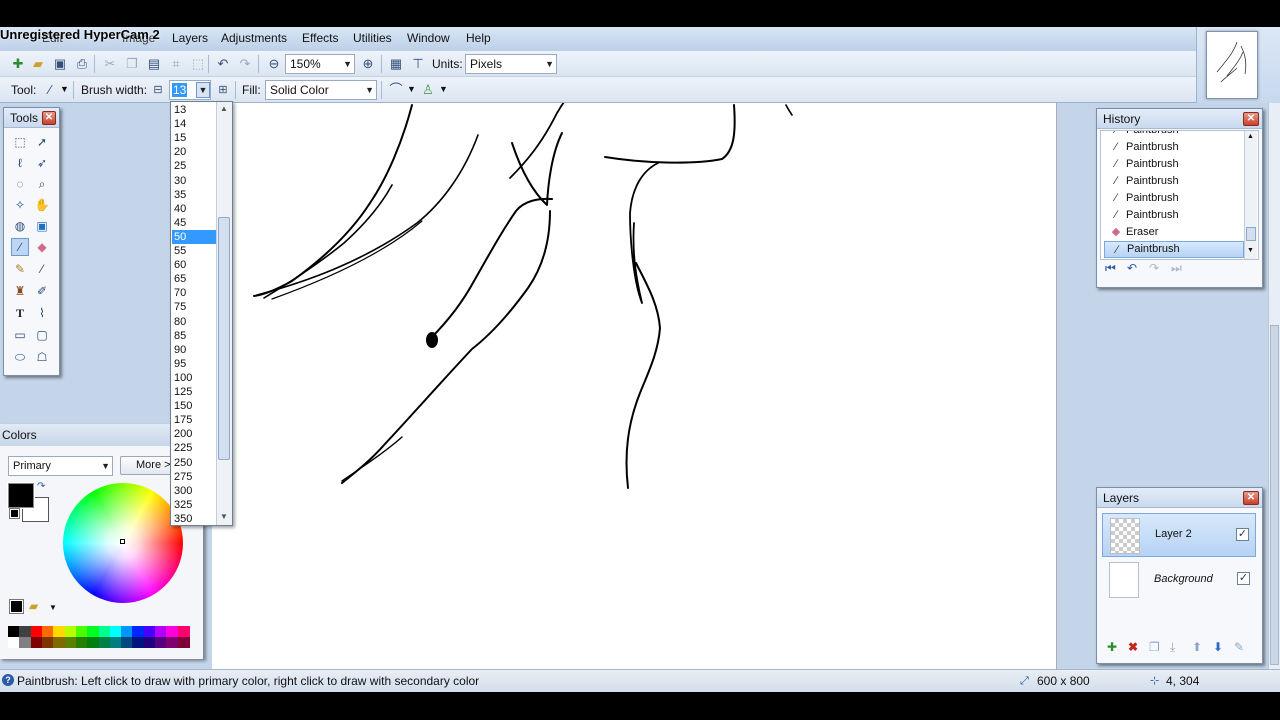 The width and height of the screenshot is (1280, 720). I want to click on freeform-shape-icon: ☖, so click(42, 357).